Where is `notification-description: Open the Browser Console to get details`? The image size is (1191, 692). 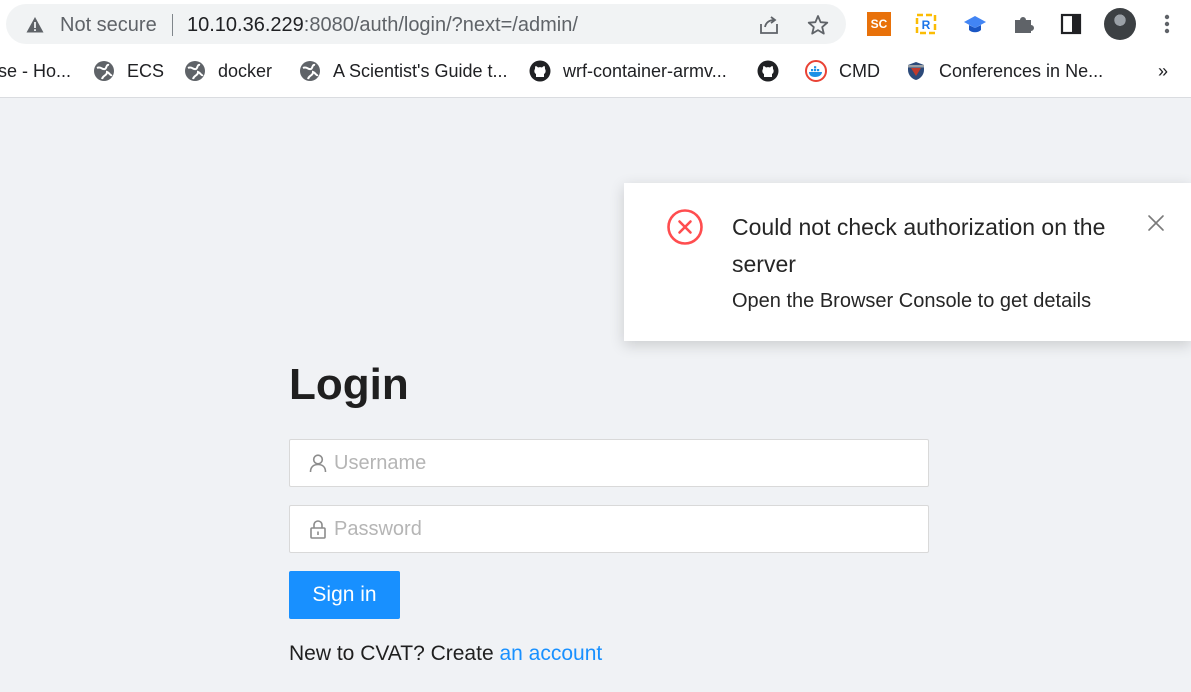 notification-description: Open the Browser Console to get details is located at coordinates (912, 301).